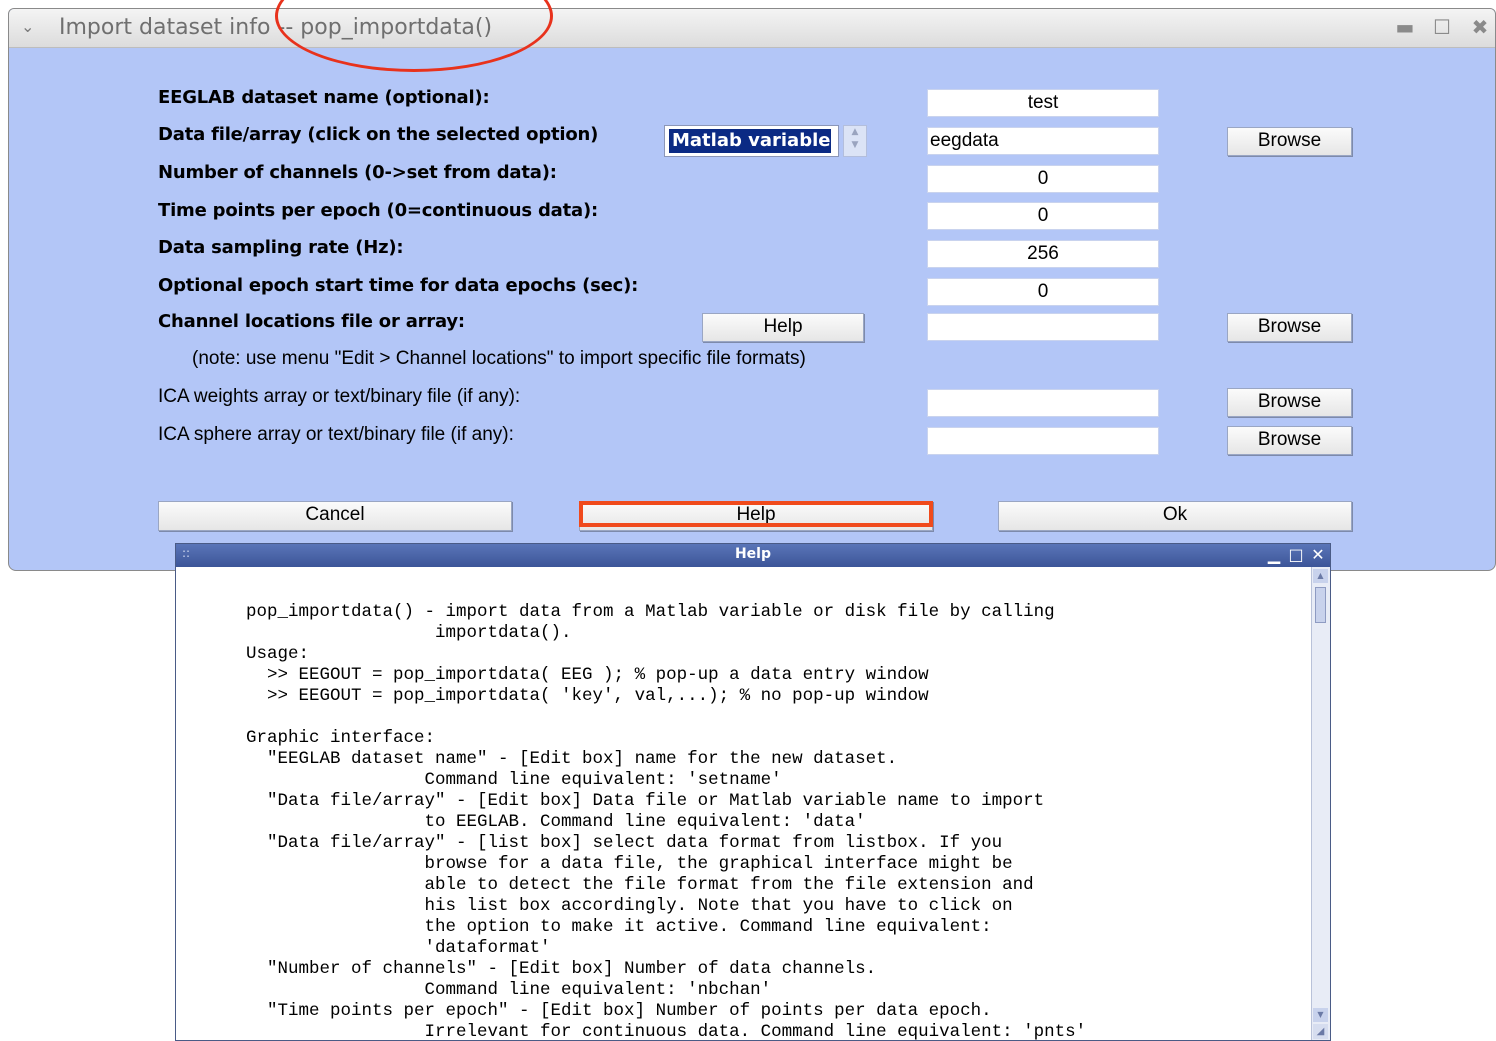 This screenshot has width=1496, height=1041. Describe the element at coordinates (1289, 440) in the screenshot. I see `ica-sphere-browse-button: Browse` at that location.